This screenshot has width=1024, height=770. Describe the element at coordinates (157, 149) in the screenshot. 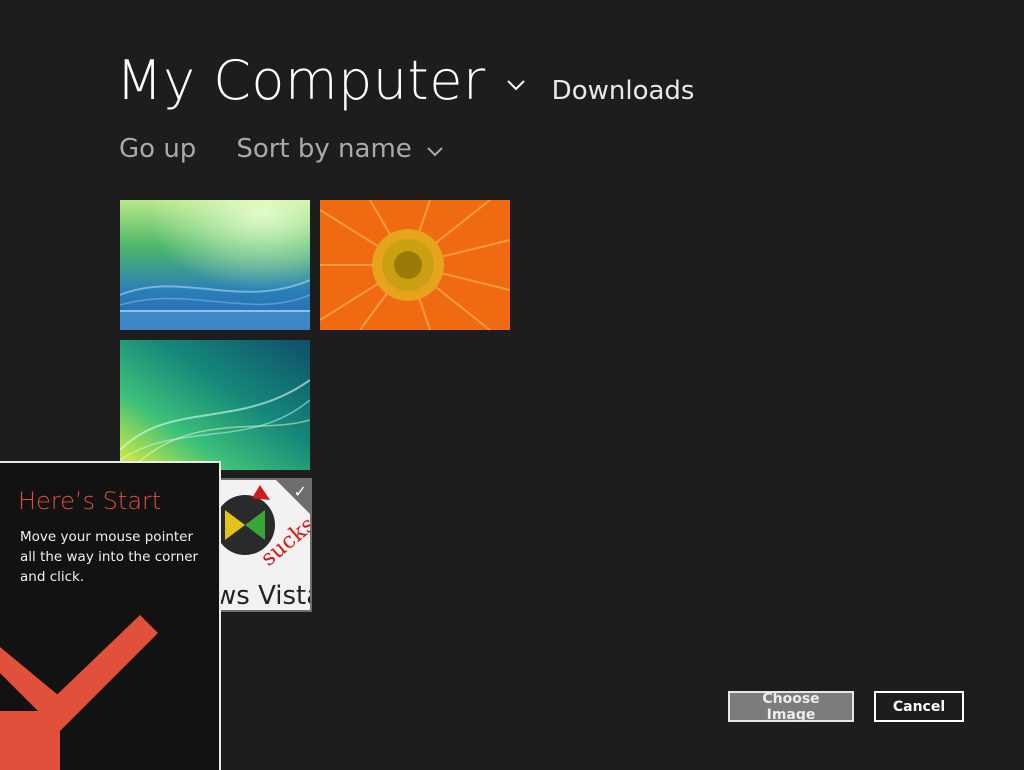

I see `go-up-button: Go up` at that location.